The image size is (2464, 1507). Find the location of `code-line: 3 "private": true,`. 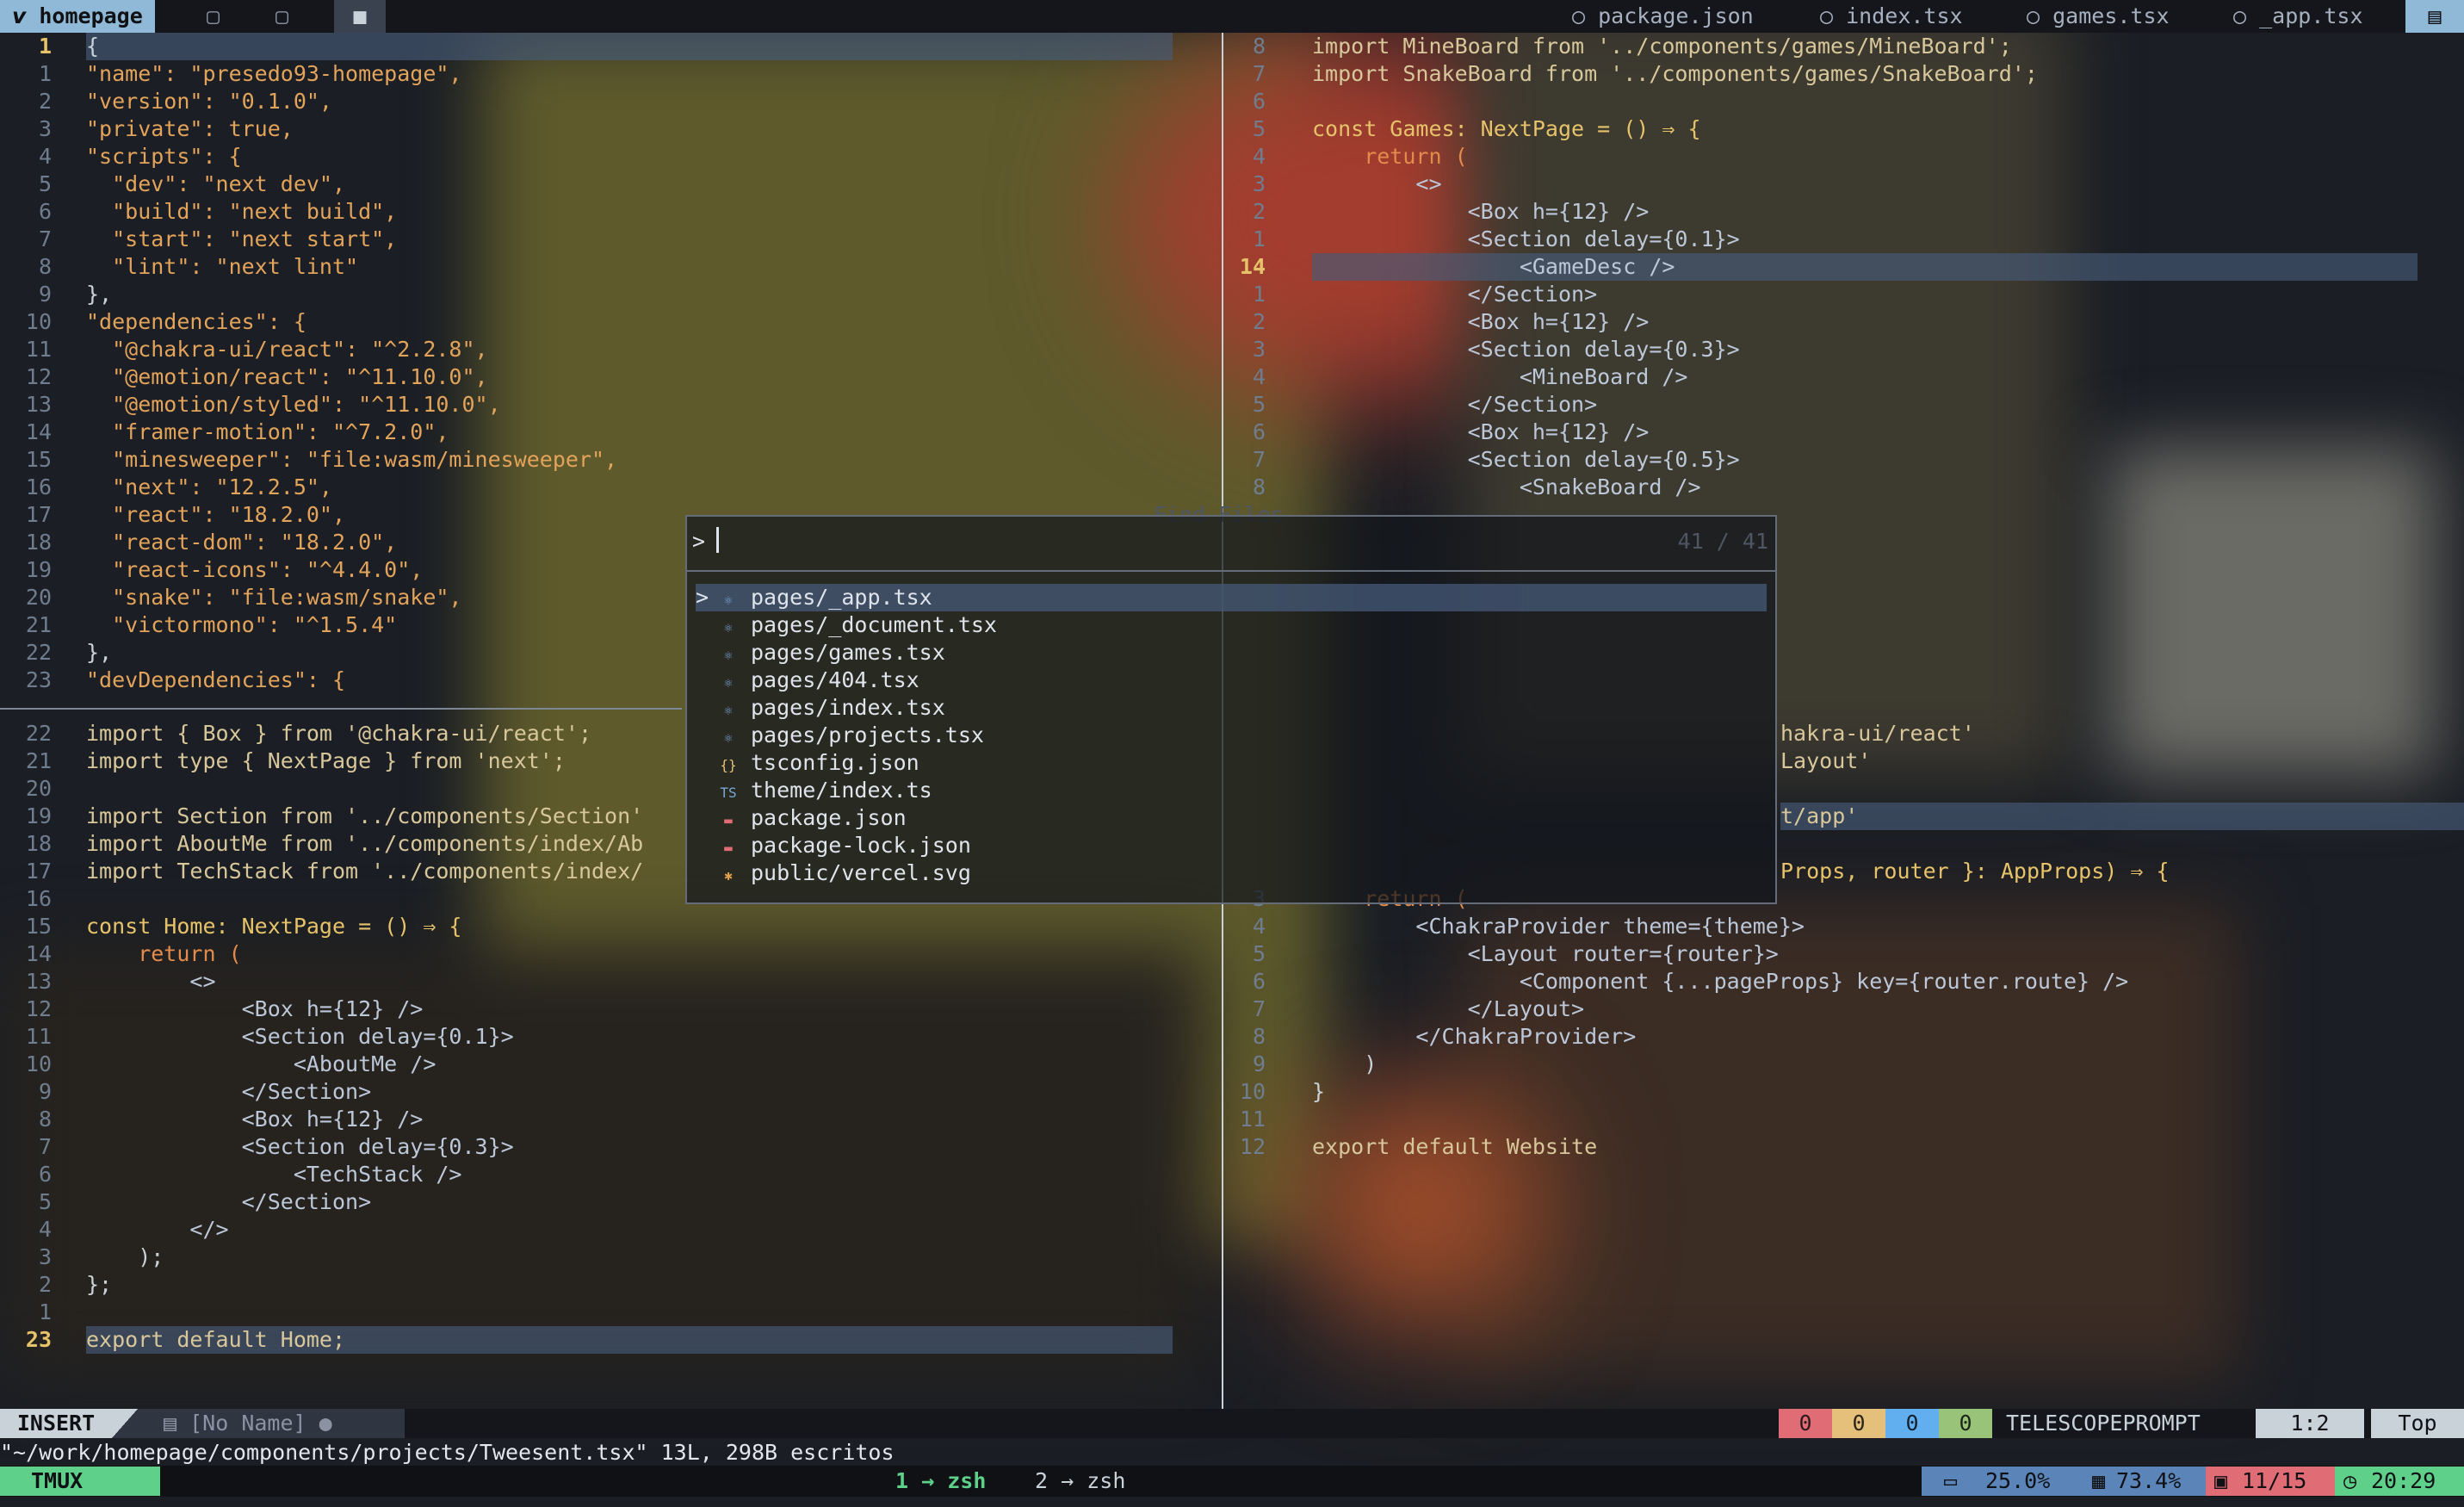

code-line: 3 "private": true, is located at coordinates (609, 129).